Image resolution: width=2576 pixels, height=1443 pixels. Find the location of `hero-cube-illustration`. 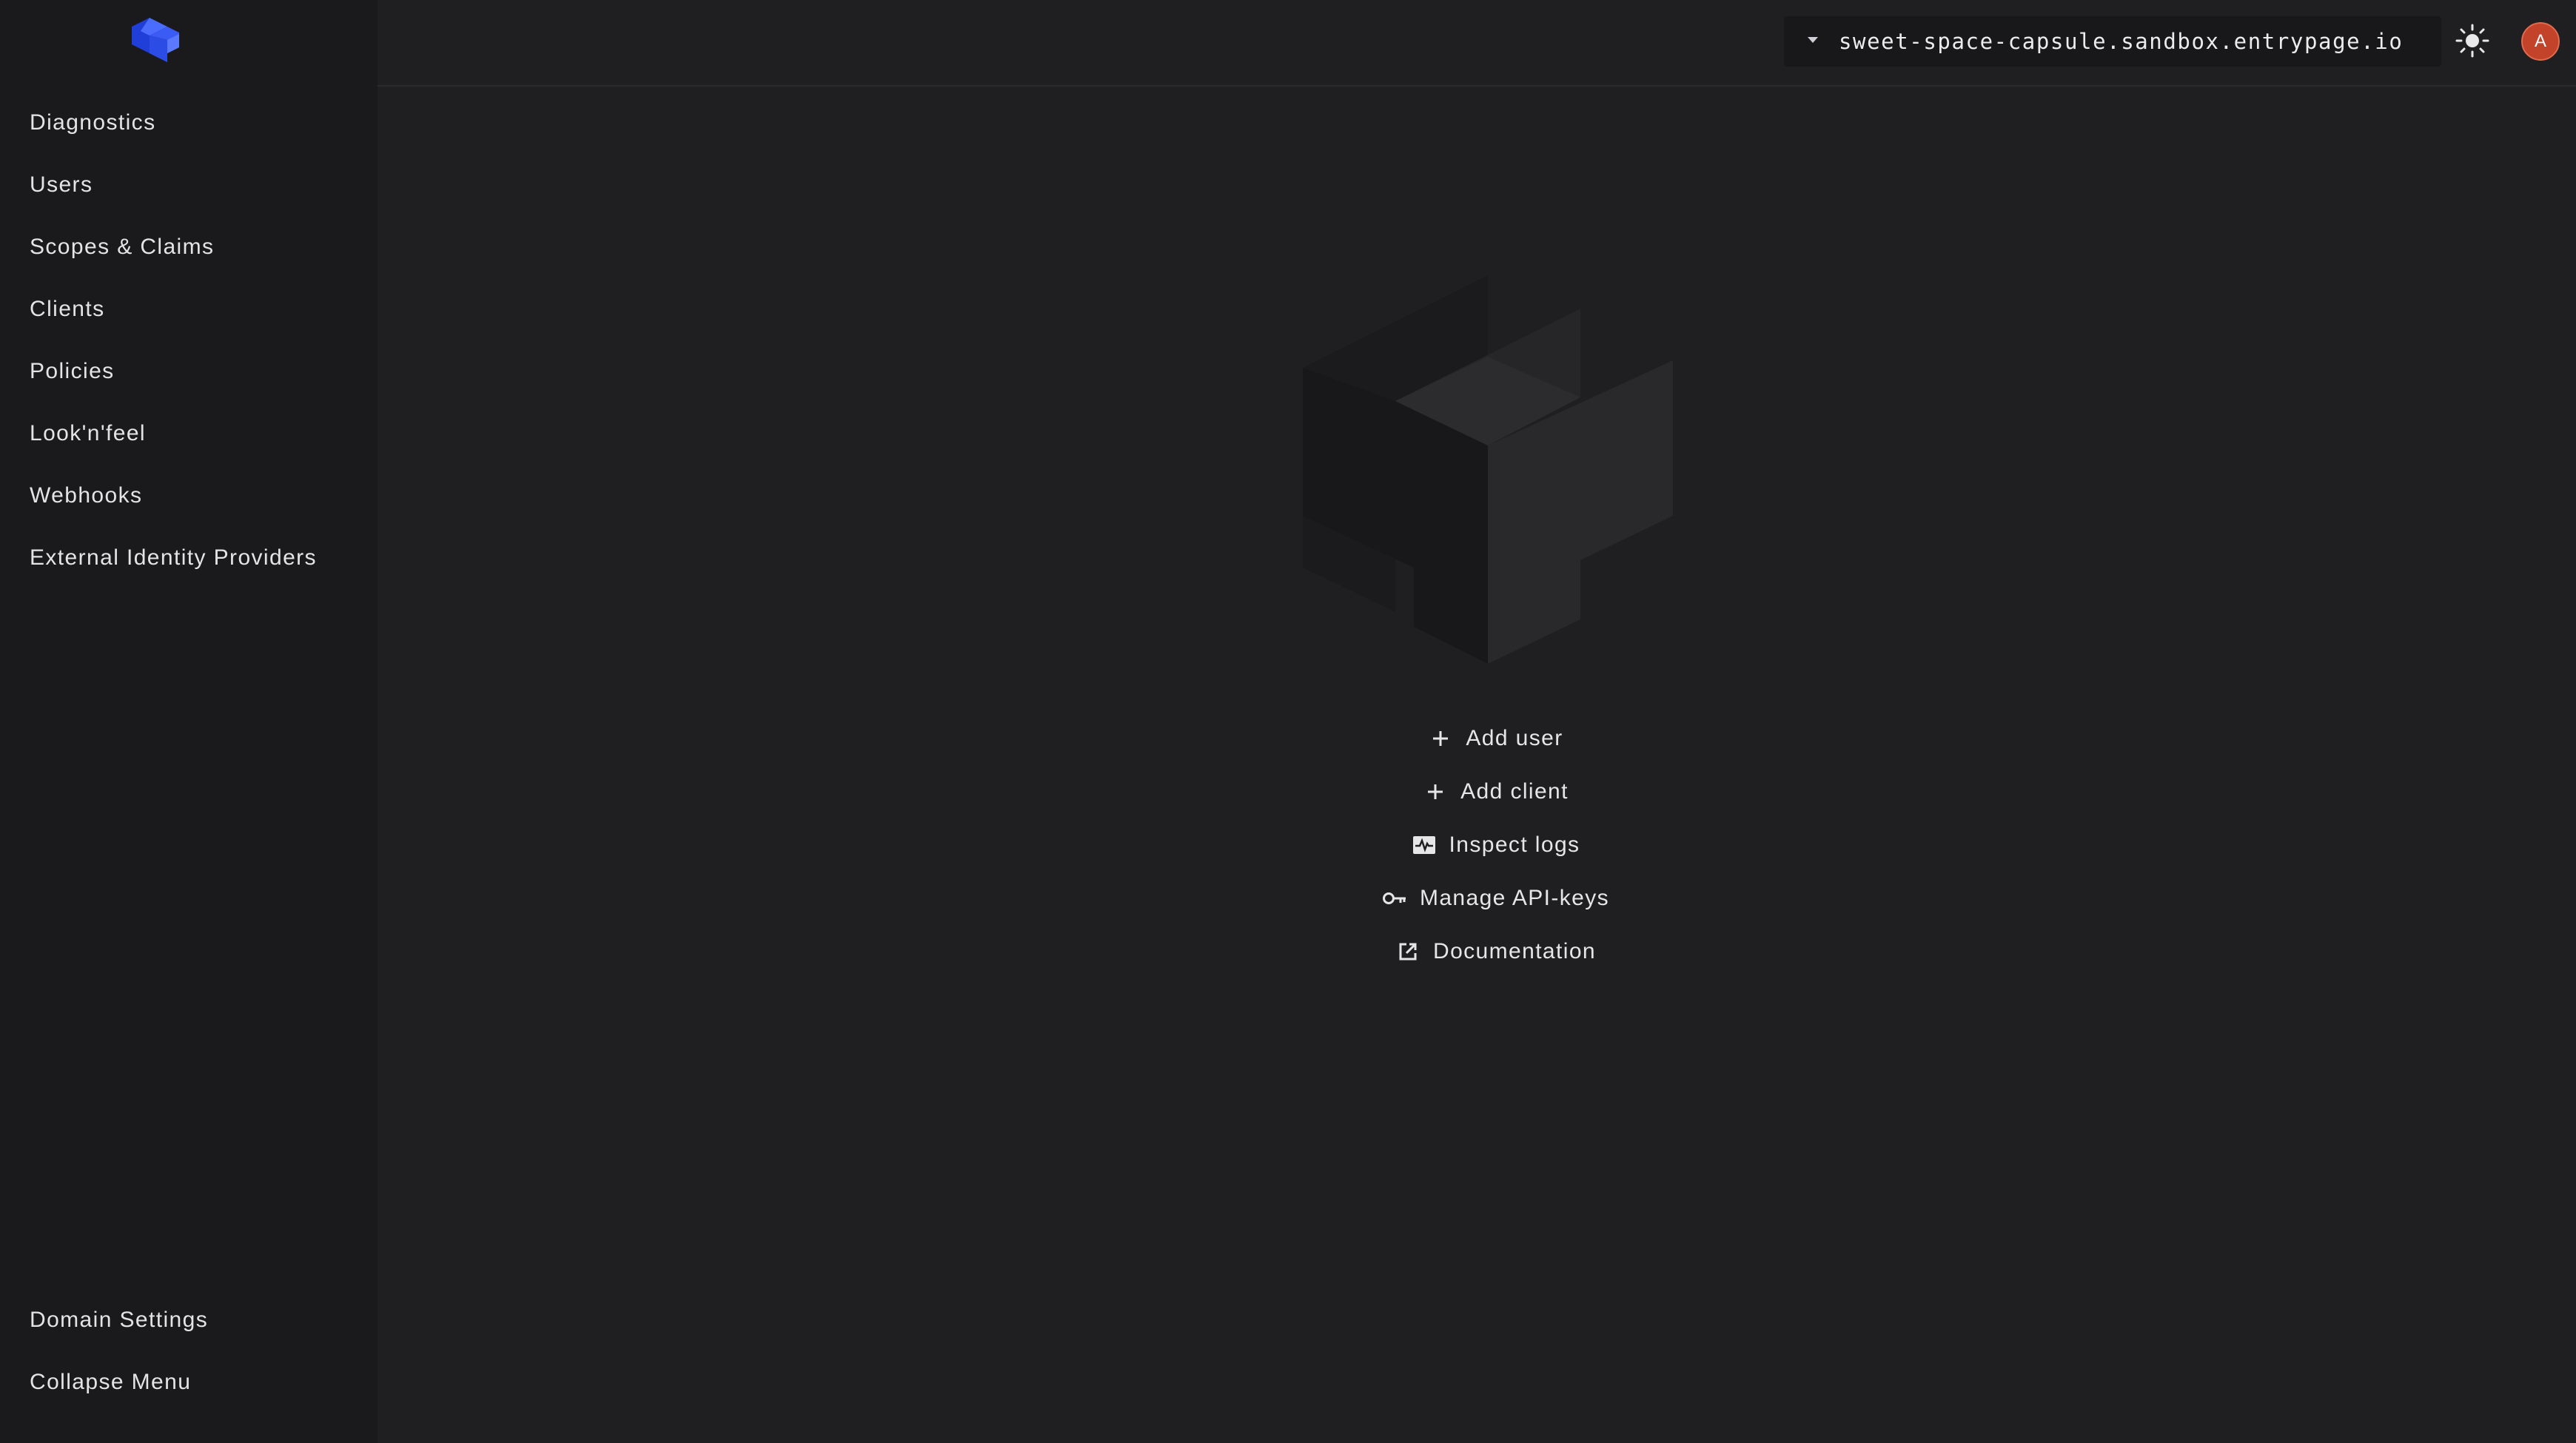

hero-cube-illustration is located at coordinates (1488, 469).